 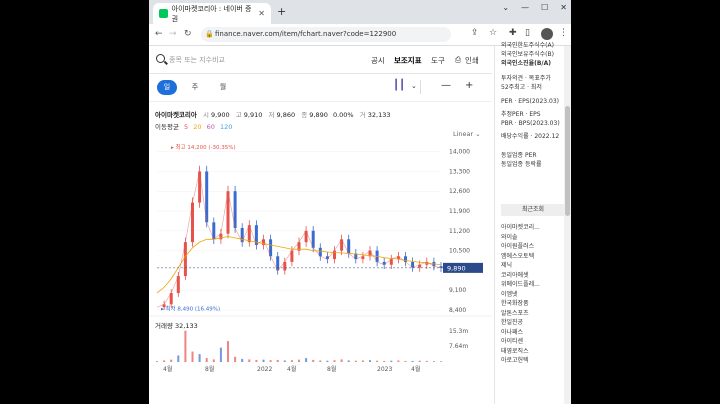 I want to click on recent-stock-item: 아나패스, so click(x=512, y=331).